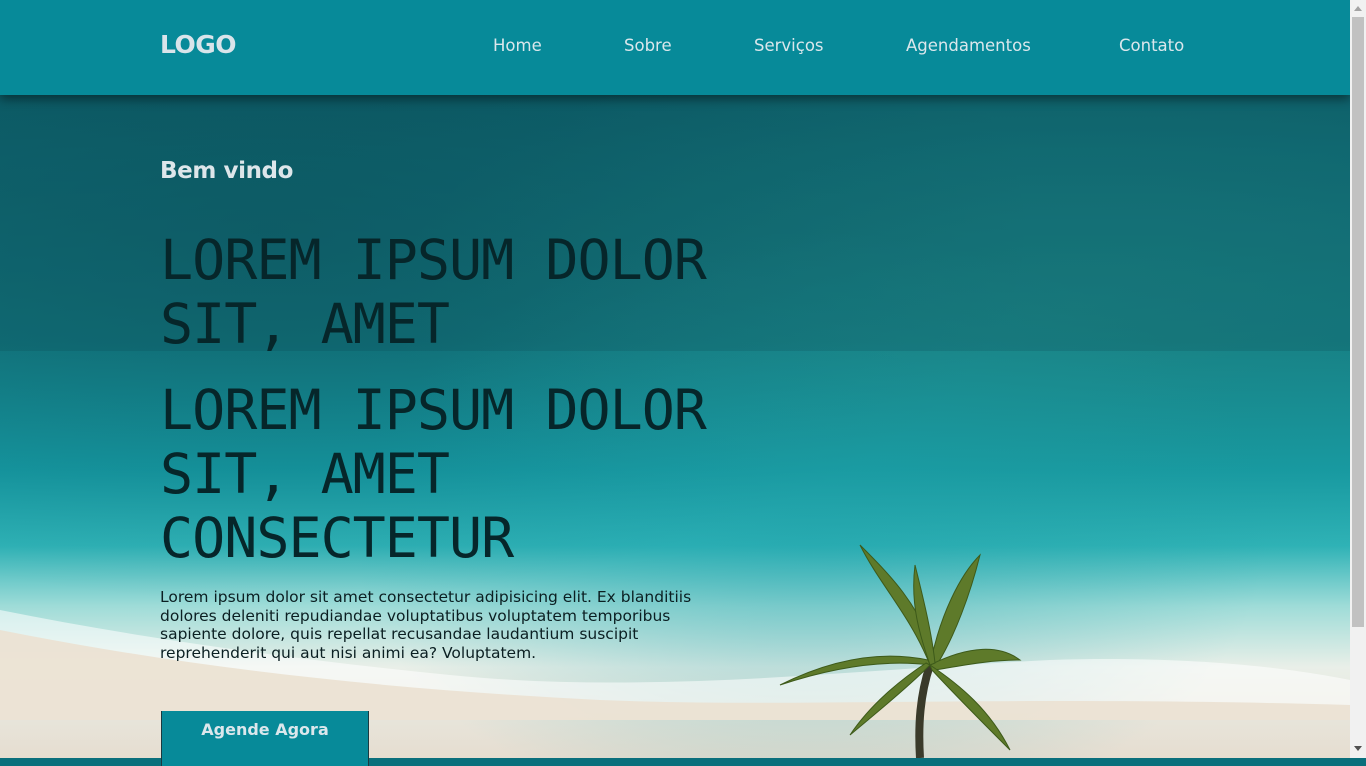  I want to click on headline-2-line-2: SIT, AMET, so click(305, 474).